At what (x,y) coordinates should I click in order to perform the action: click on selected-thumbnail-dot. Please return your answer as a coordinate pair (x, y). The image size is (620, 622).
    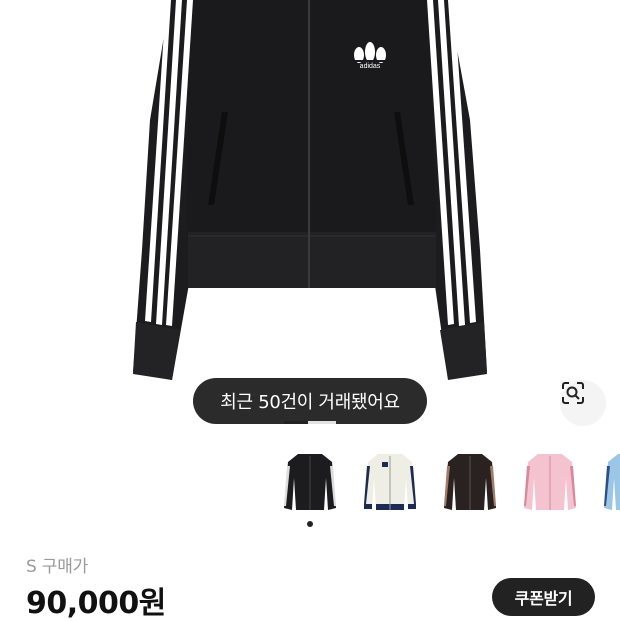
    Looking at the image, I should click on (310, 524).